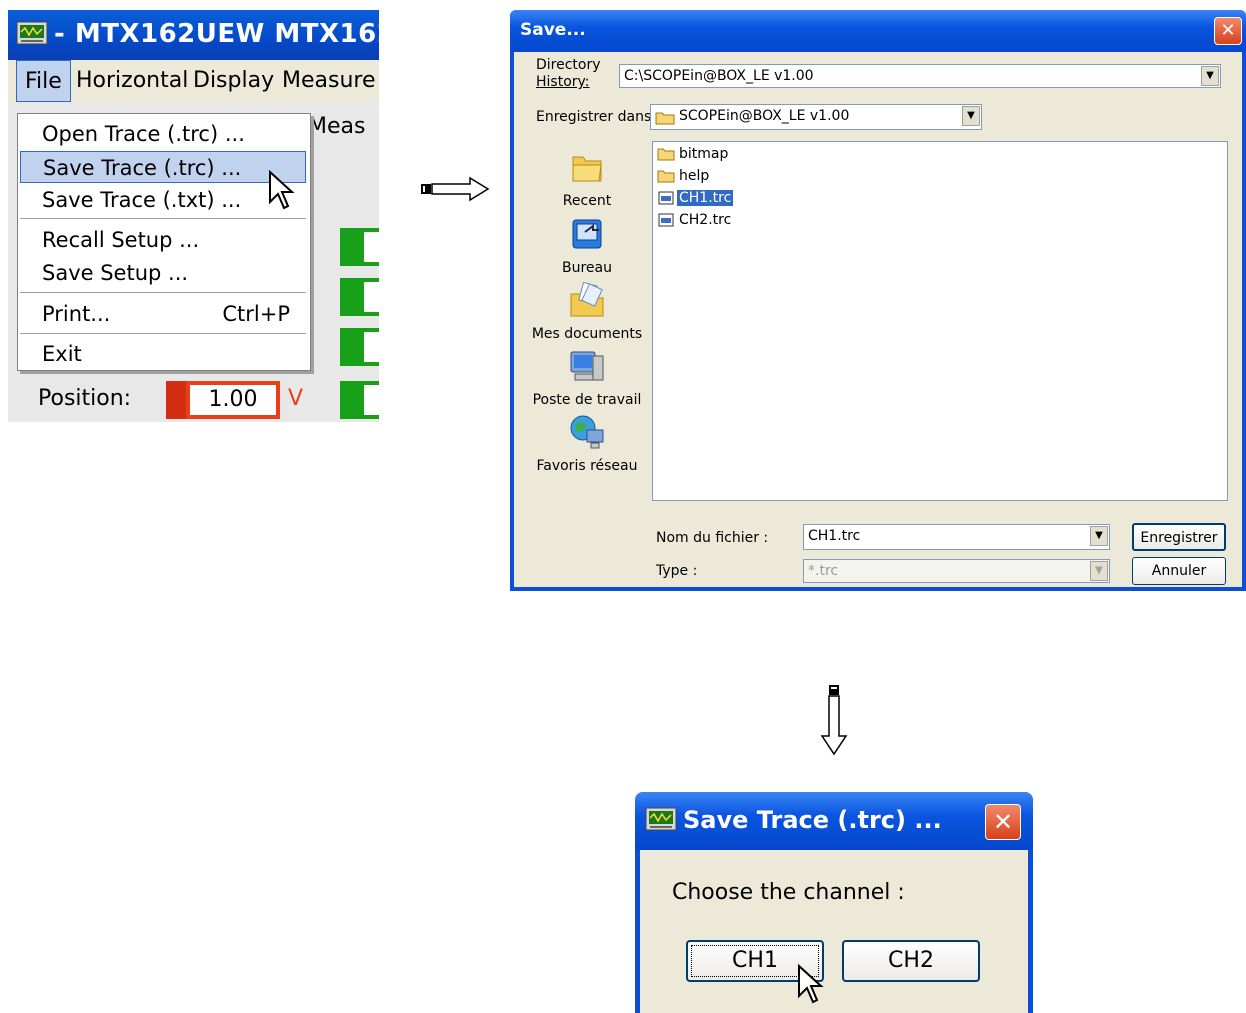  I want to click on menu-item-print: Print... Ctrl+P, so click(163, 314).